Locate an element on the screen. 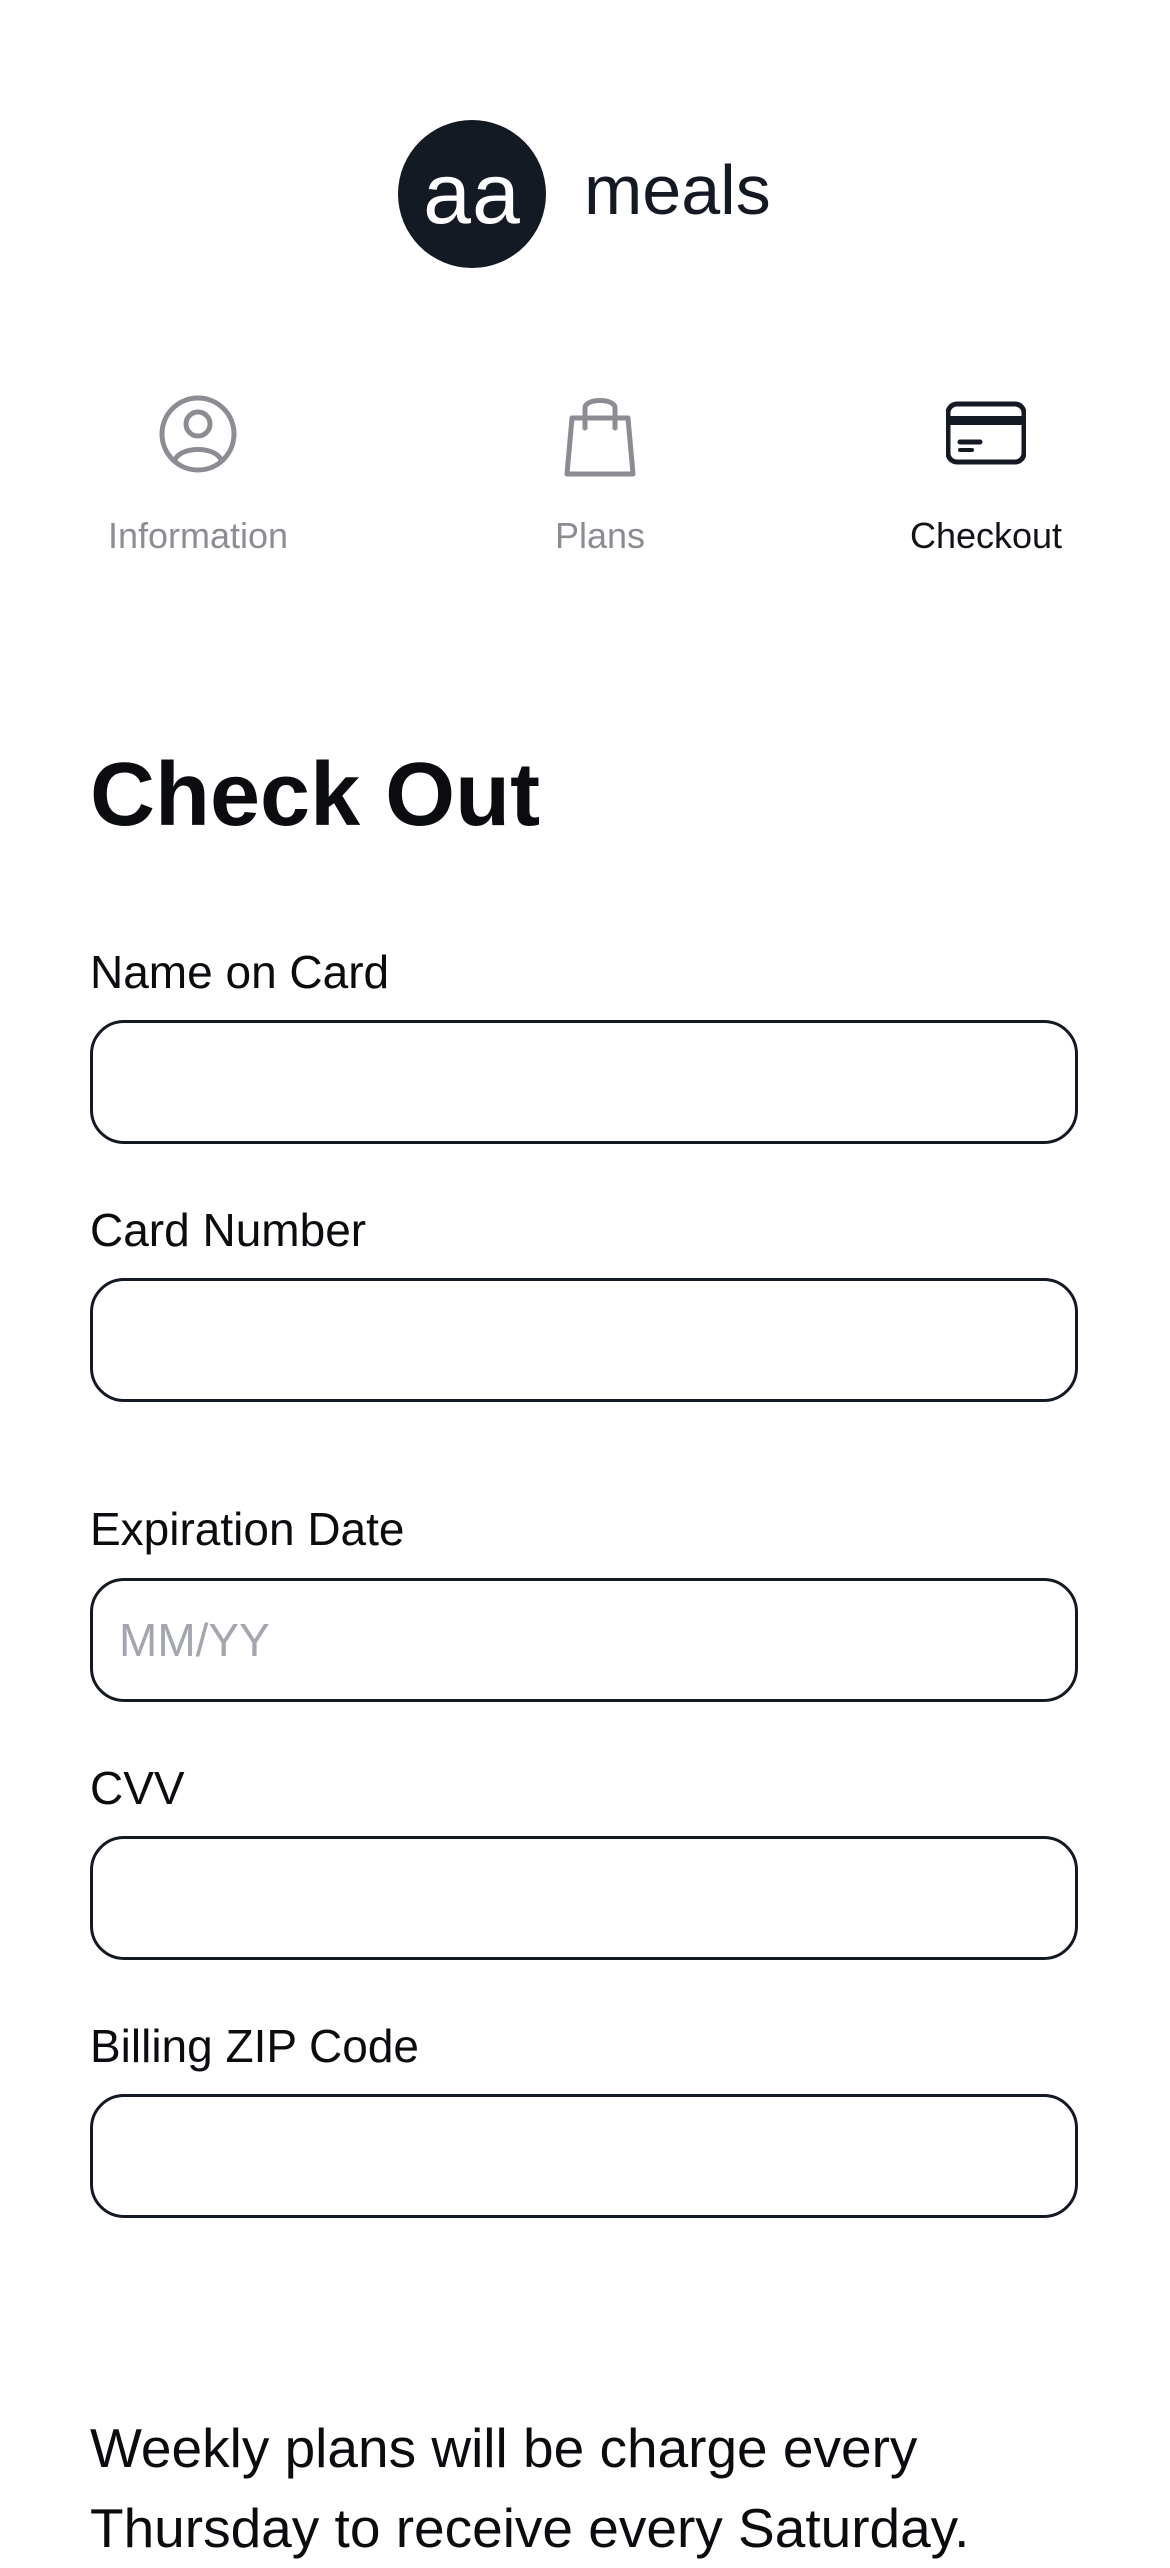  shopping-bag-icon is located at coordinates (600, 434).